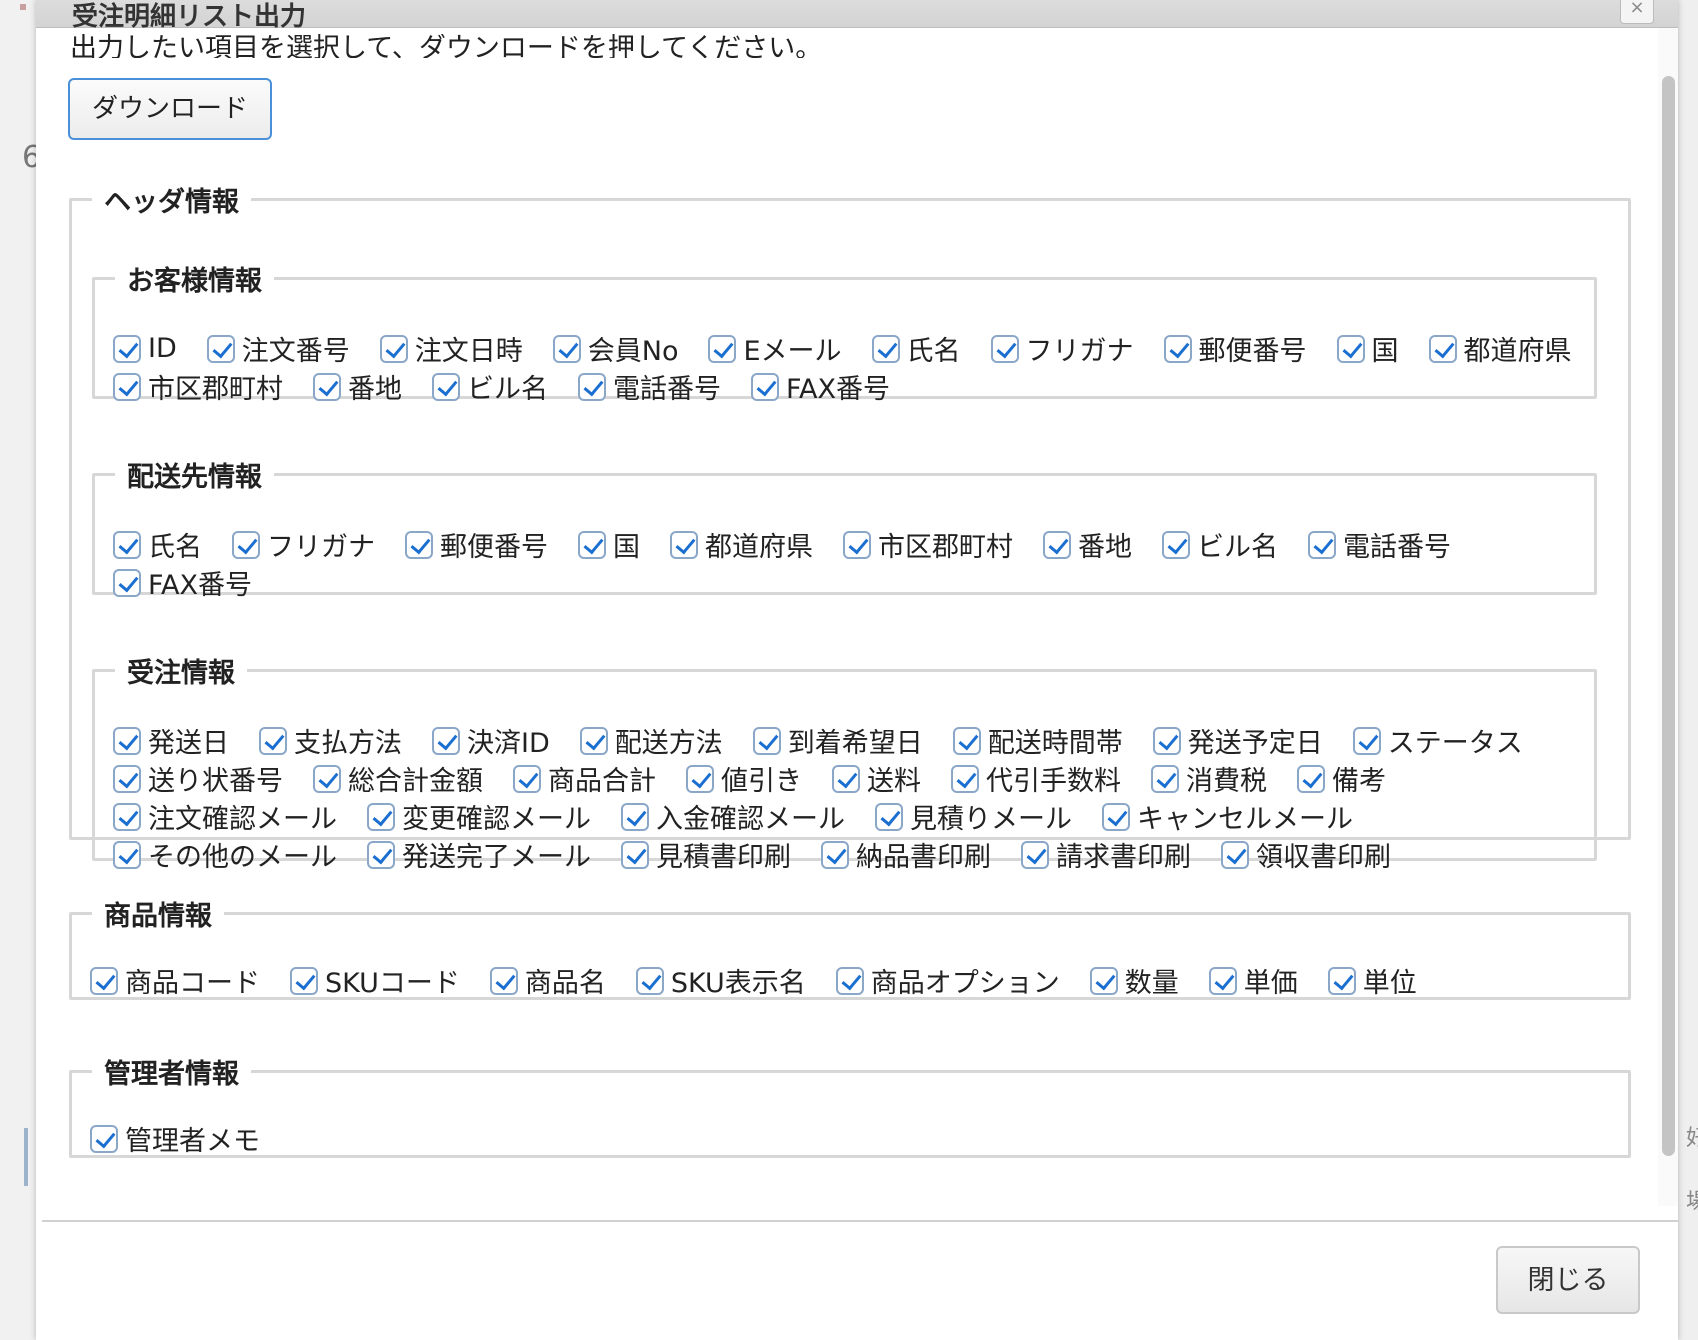 Image resolution: width=1698 pixels, height=1340 pixels. I want to click on delivery-checkbox-item: ビル名, so click(1220, 545).